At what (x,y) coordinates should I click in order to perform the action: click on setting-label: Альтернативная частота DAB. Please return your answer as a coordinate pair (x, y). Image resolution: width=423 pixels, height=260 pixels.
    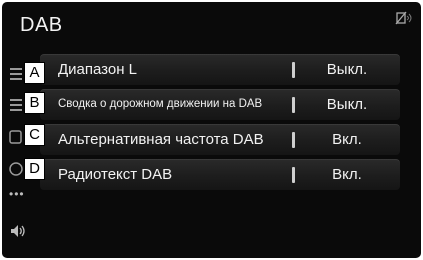
    Looking at the image, I should click on (161, 139).